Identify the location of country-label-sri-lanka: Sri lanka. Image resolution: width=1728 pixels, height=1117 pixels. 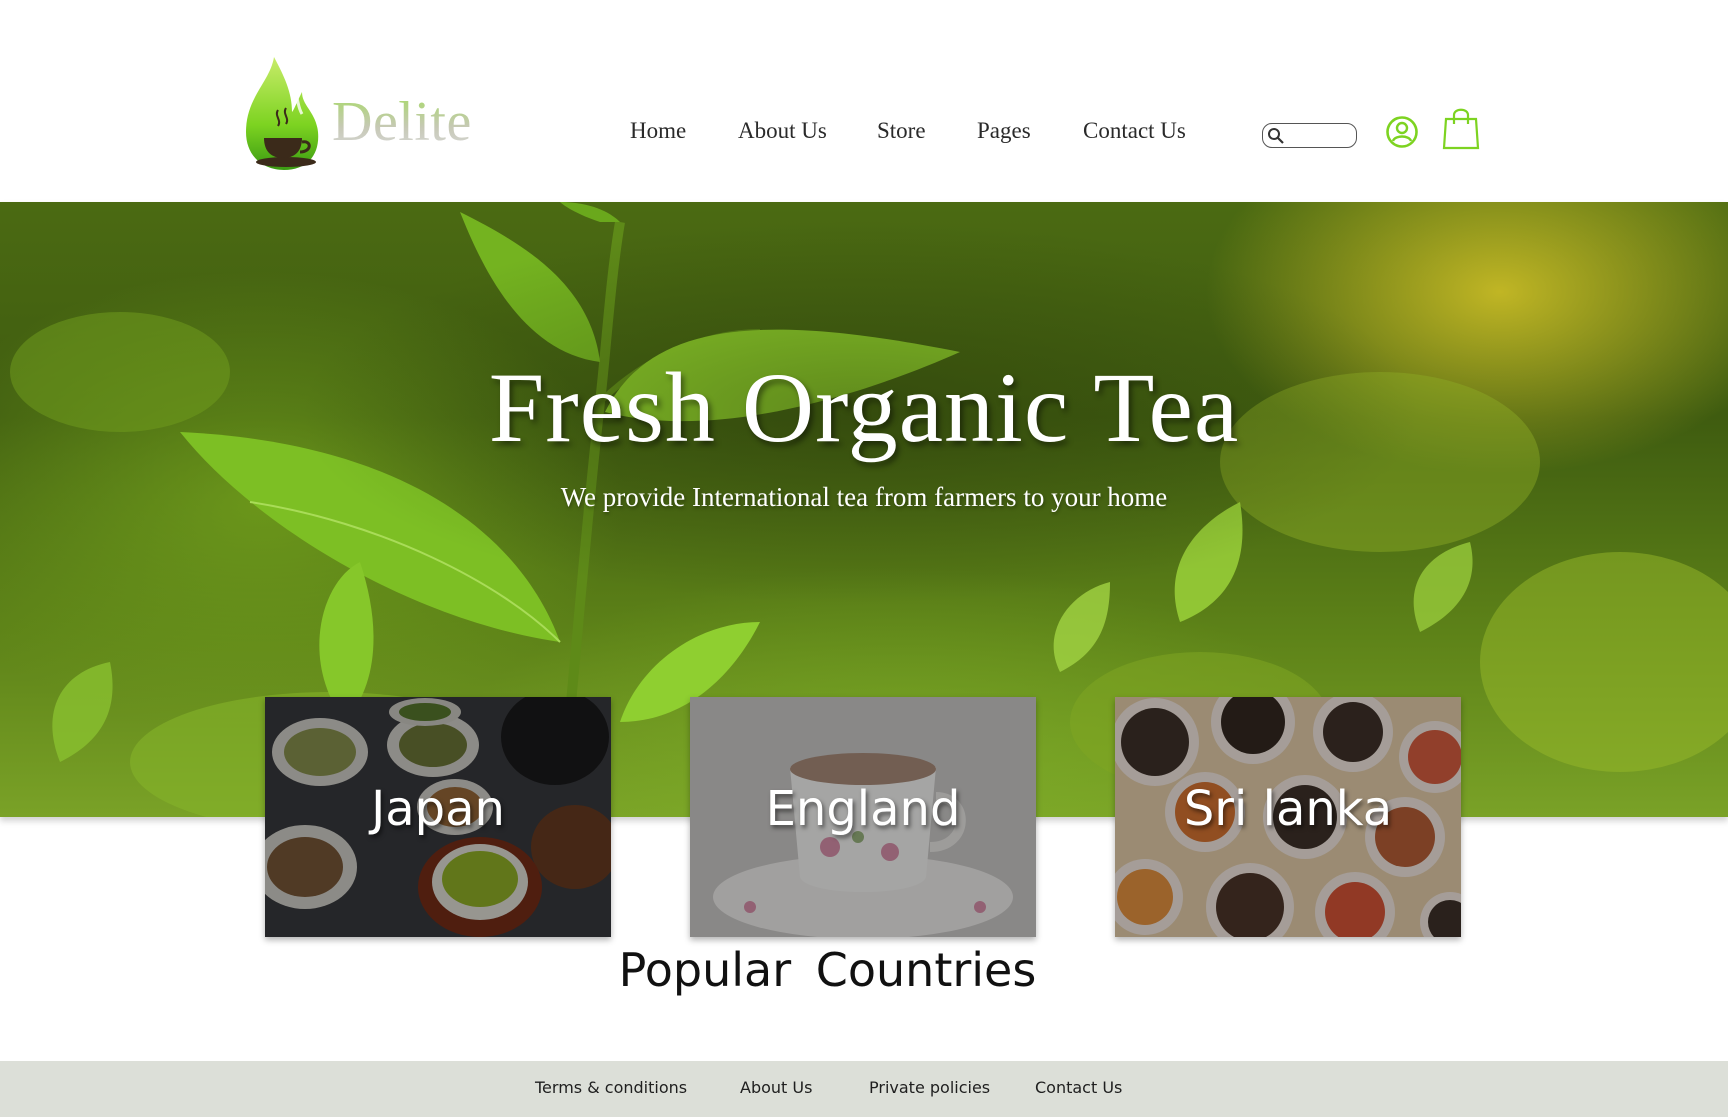
(1288, 809).